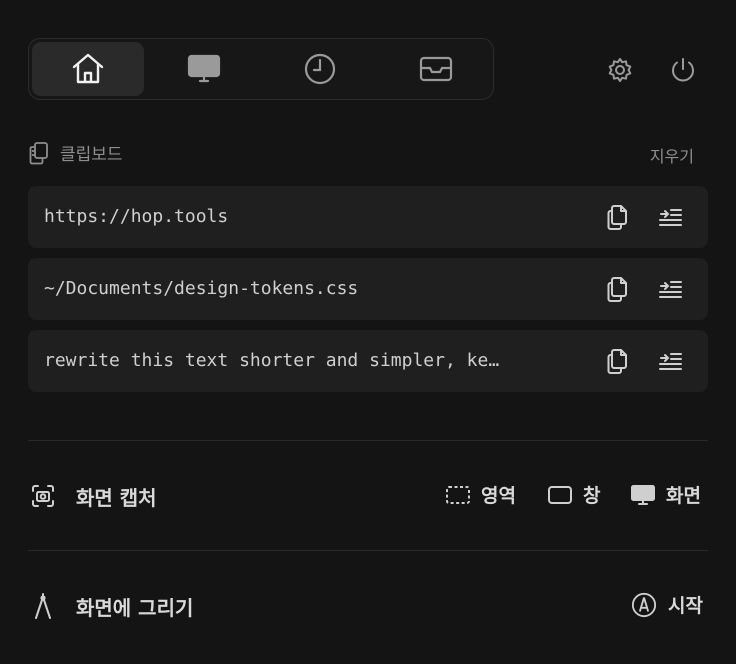 The image size is (736, 664). I want to click on clipboard-title-label: 클립보드, so click(91, 155).